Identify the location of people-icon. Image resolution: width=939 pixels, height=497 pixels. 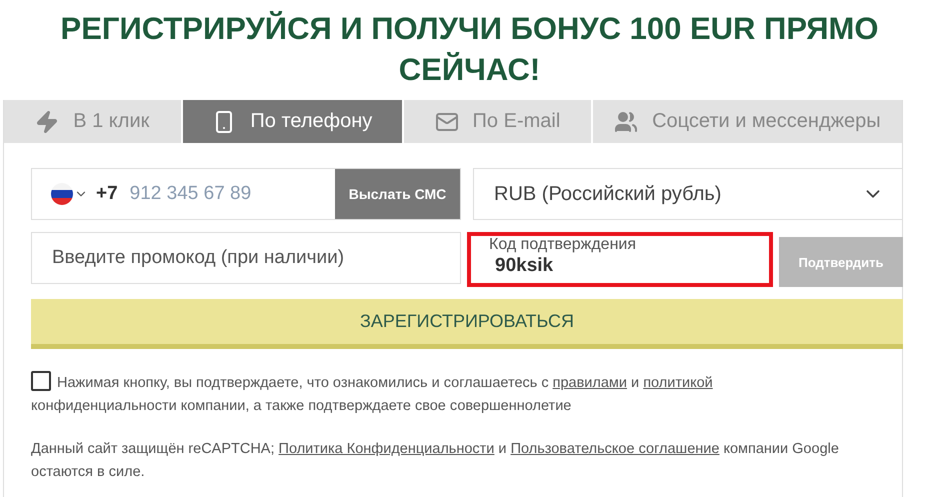
(626, 122).